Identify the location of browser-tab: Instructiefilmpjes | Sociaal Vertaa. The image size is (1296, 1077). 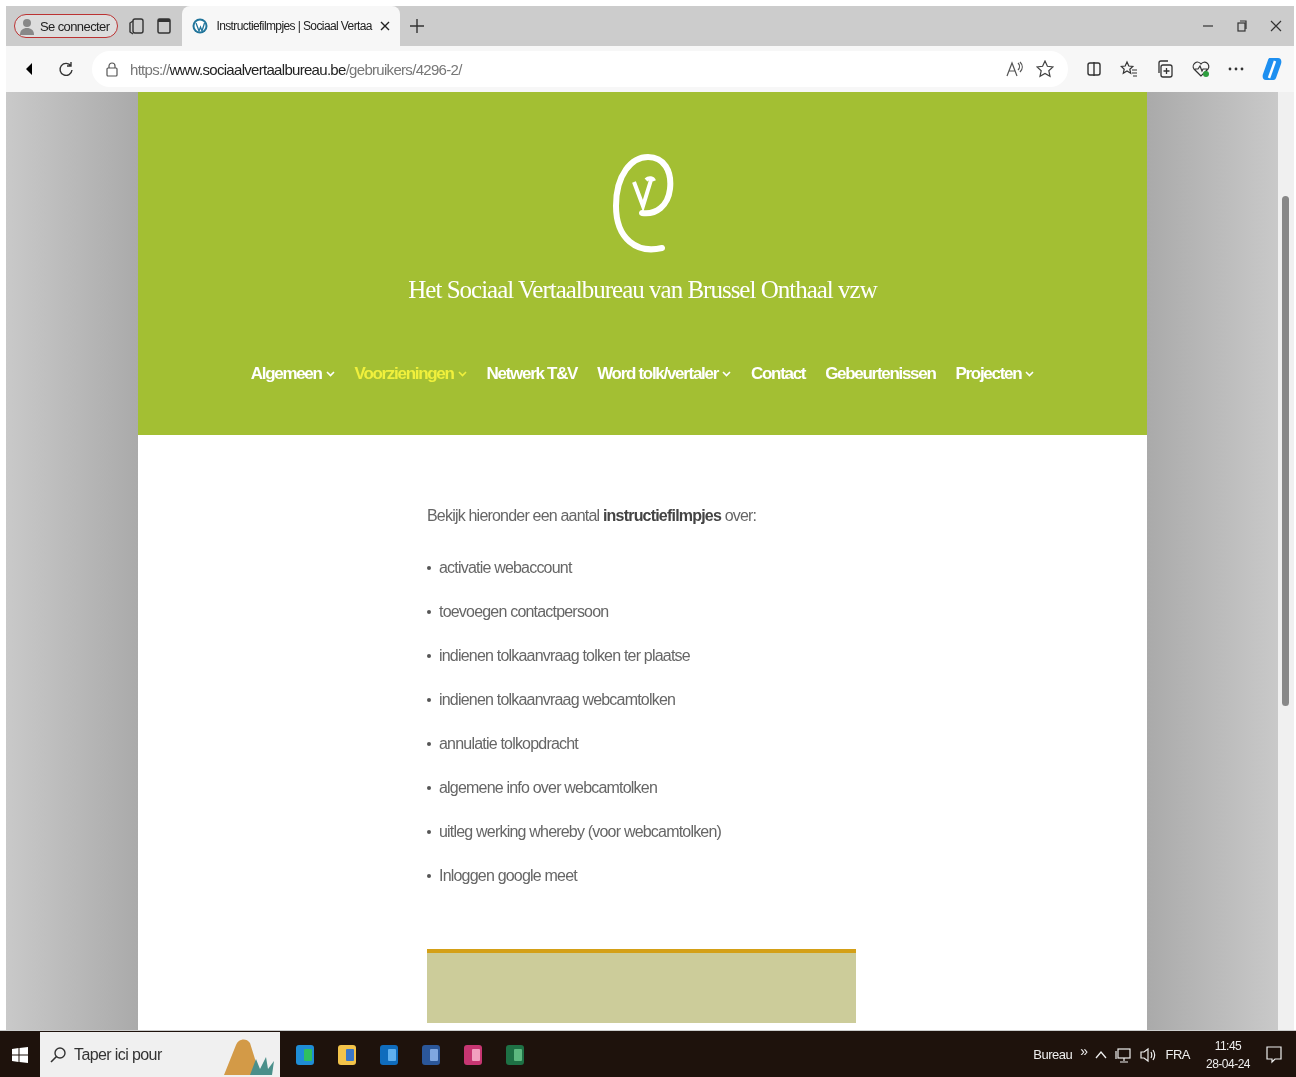
(291, 26).